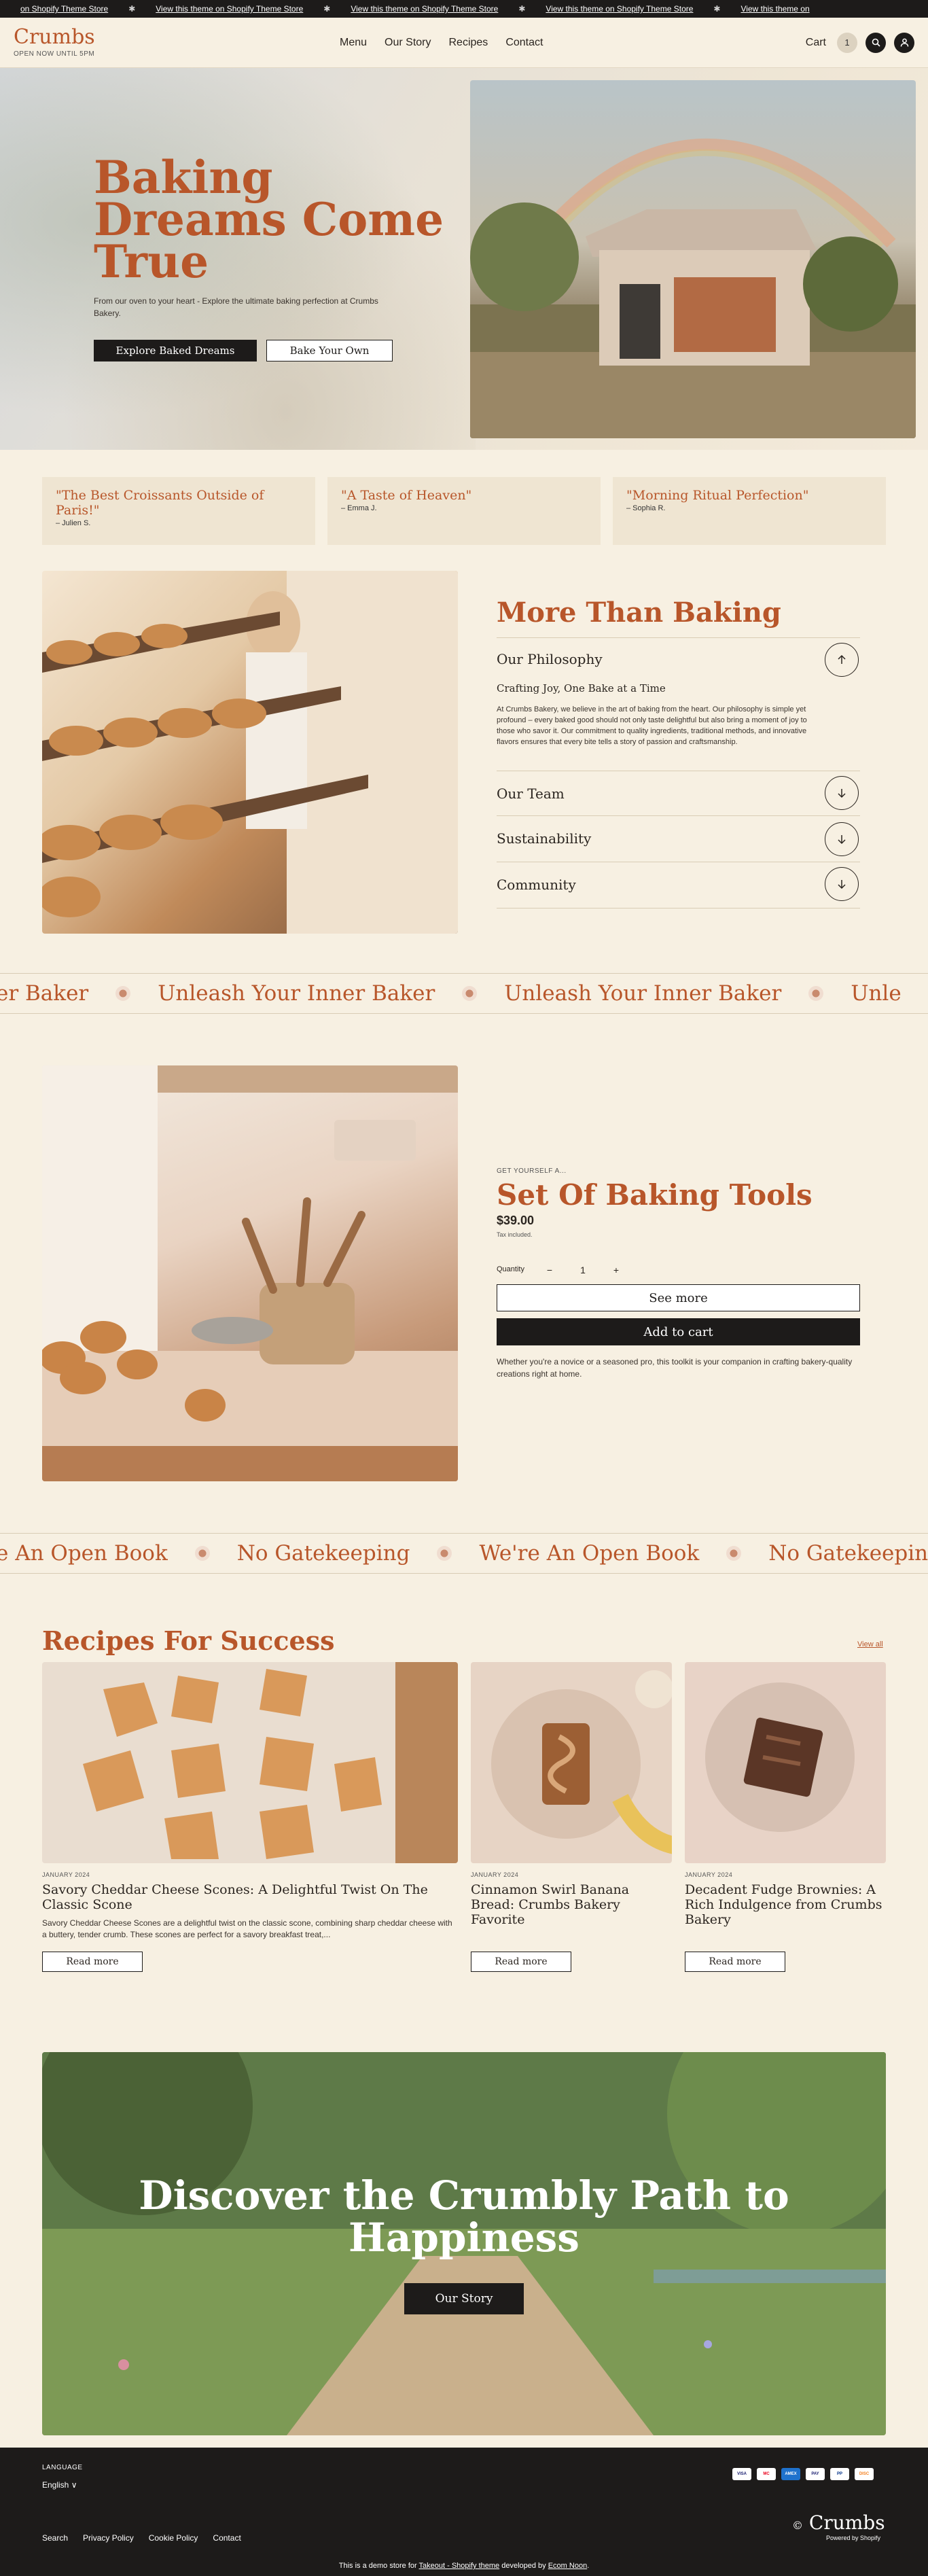  What do you see at coordinates (64, 9) in the screenshot?
I see `announcement-link: on Shopify Theme Store` at bounding box center [64, 9].